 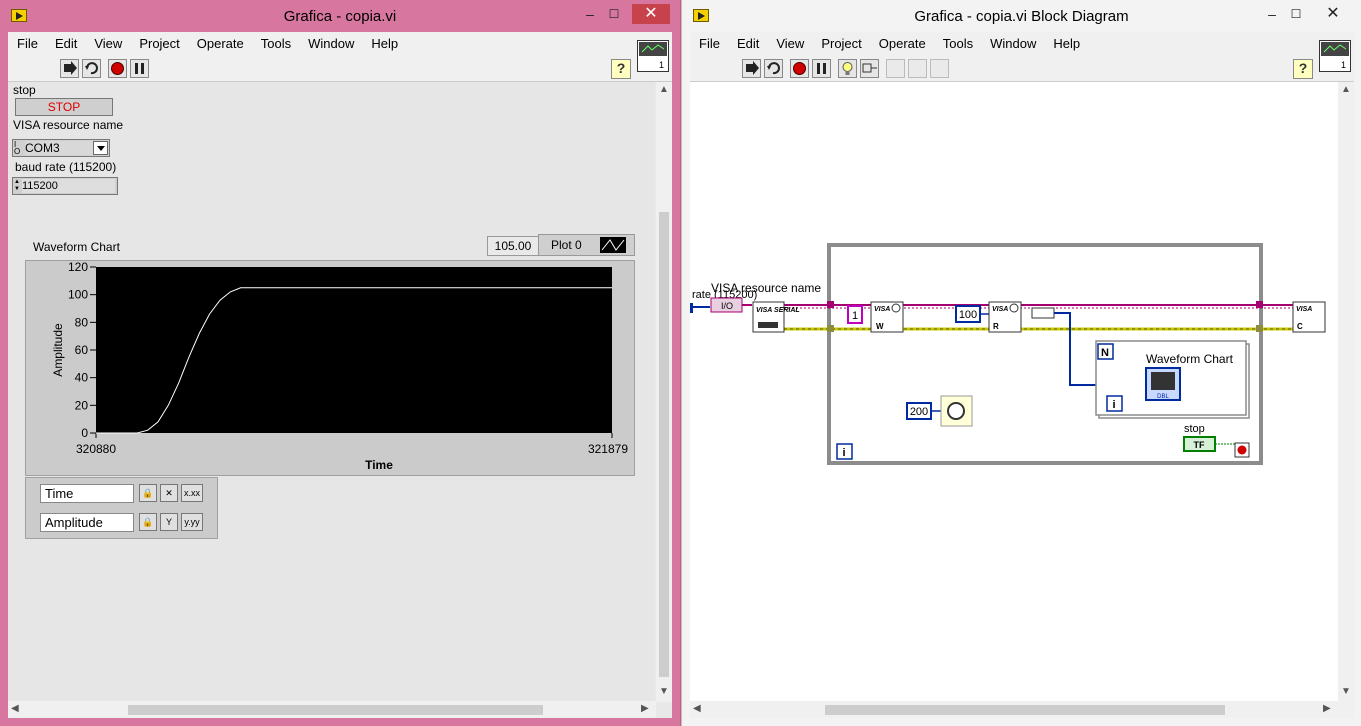 What do you see at coordinates (76, 247) in the screenshot?
I see `waveform-chart-label: Waveform Chart` at bounding box center [76, 247].